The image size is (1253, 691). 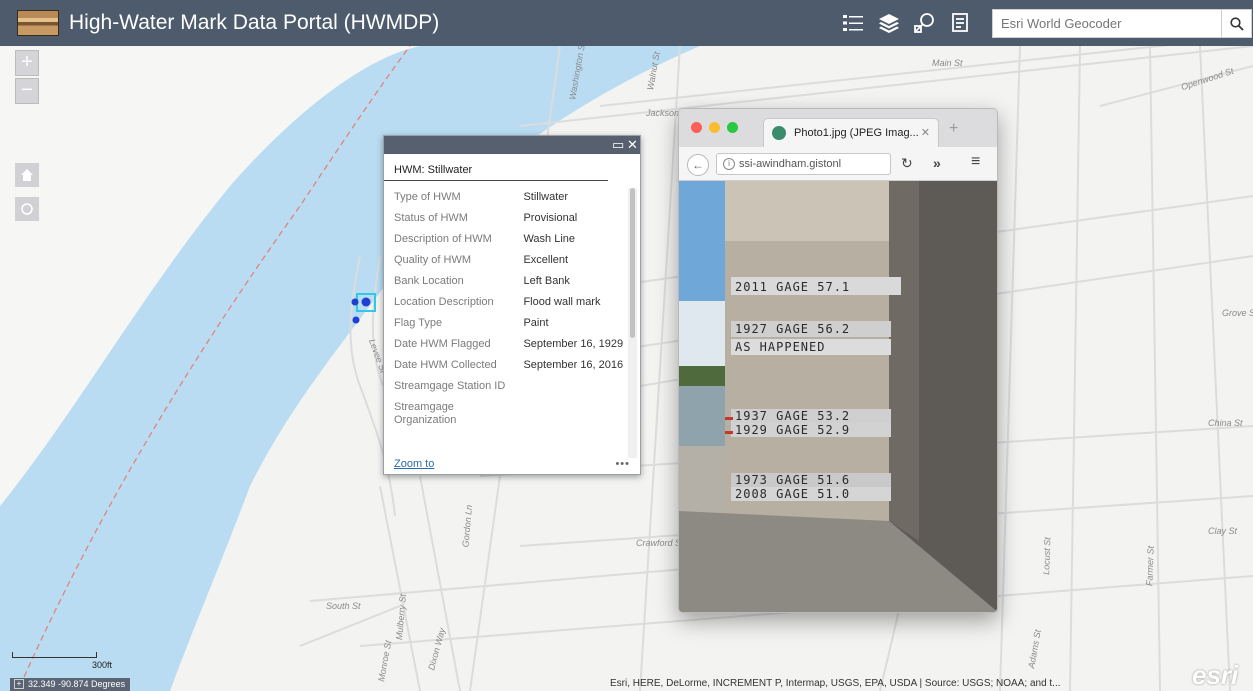 What do you see at coordinates (1237, 313) in the screenshot?
I see `street-label: Grove St` at bounding box center [1237, 313].